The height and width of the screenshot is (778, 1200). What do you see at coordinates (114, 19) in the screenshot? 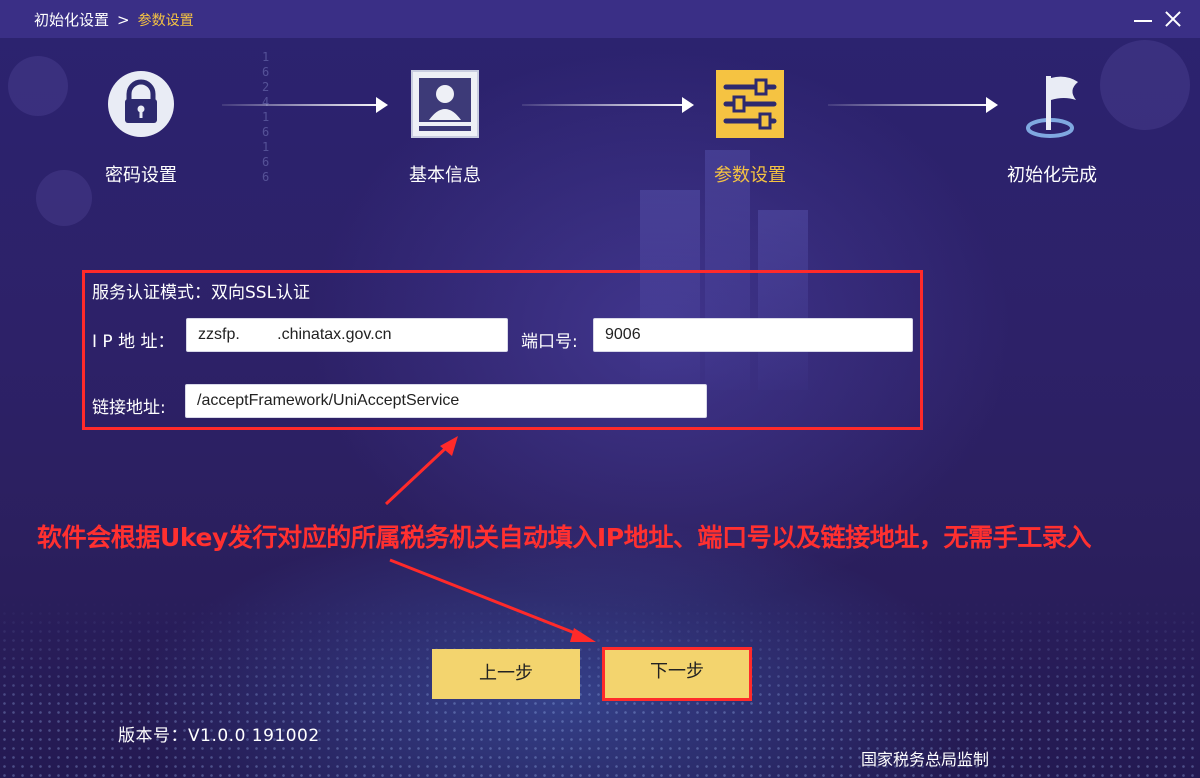
I see `breadcrumb: 初始化设置 > 参数设置` at bounding box center [114, 19].